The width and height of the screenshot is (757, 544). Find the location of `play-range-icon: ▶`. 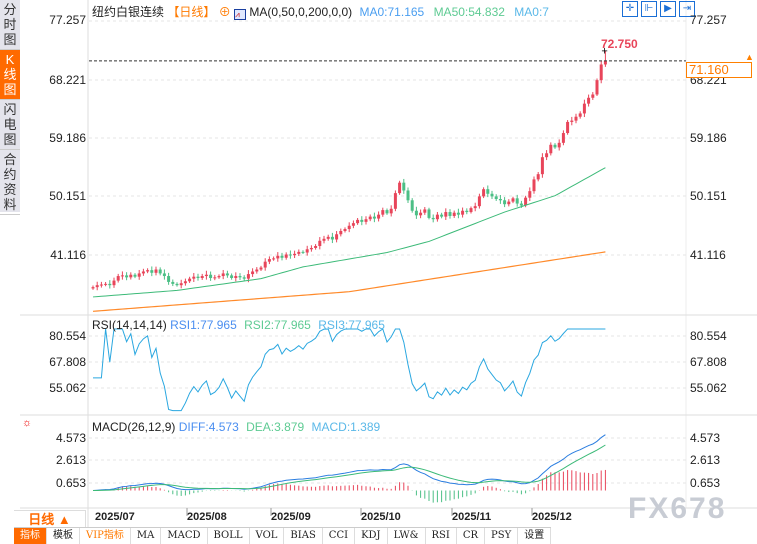

play-range-icon: ▶ is located at coordinates (668, 9).